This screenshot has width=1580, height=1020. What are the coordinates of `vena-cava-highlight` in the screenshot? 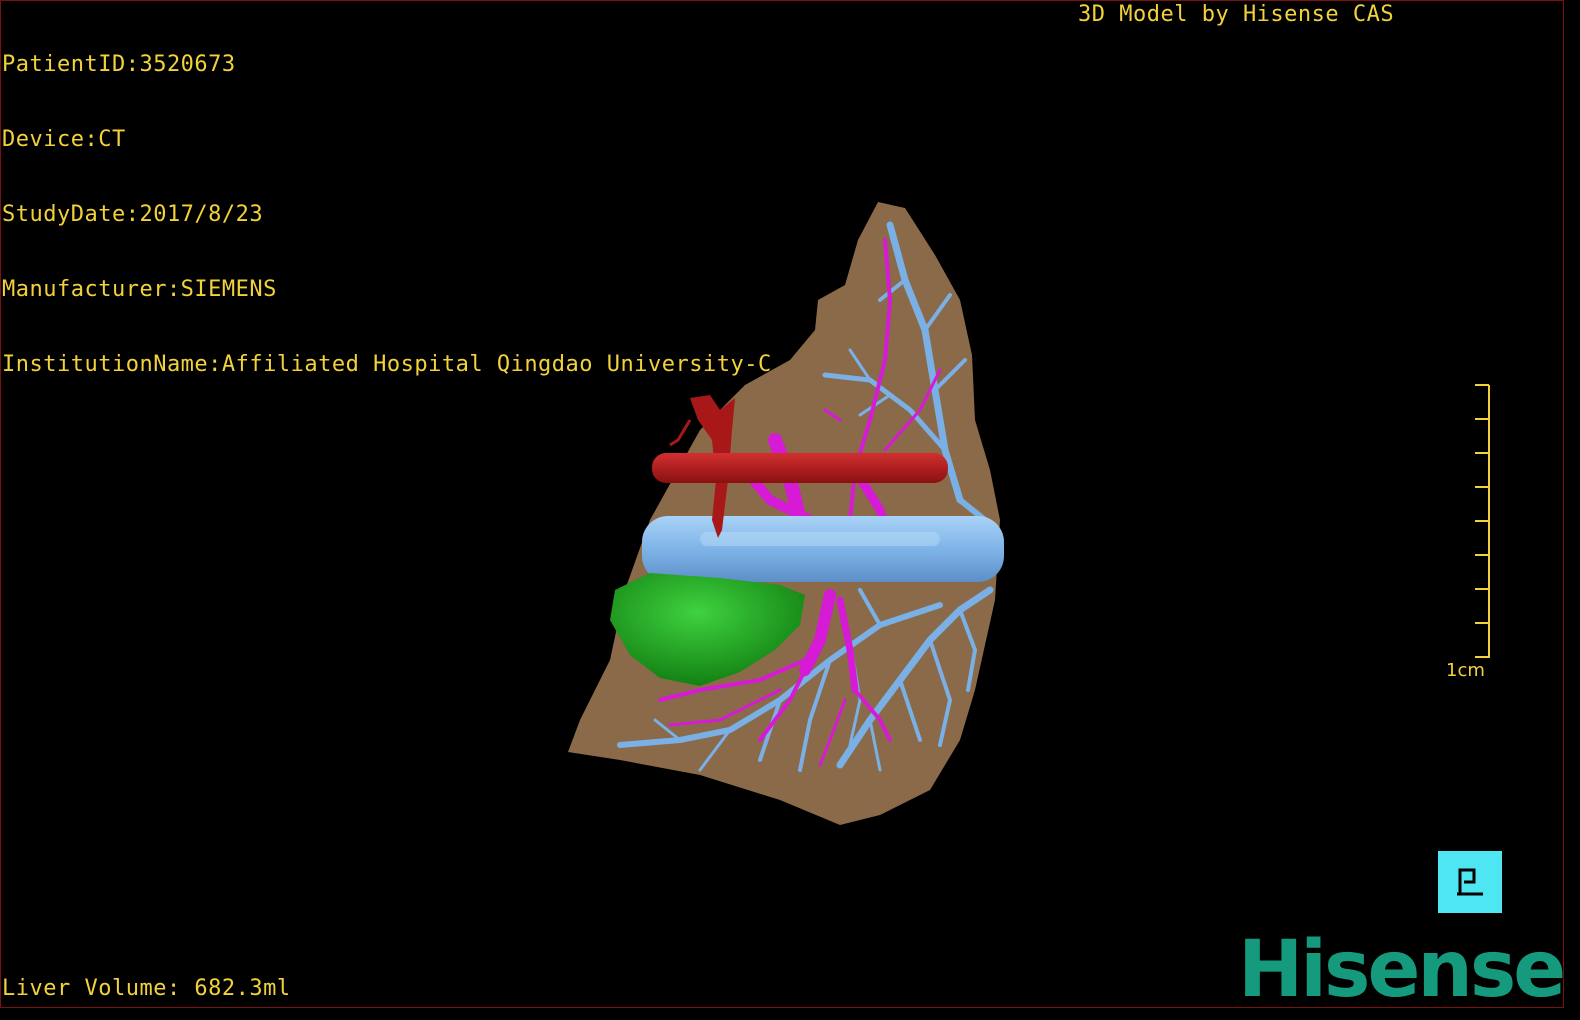 It's located at (820, 539).